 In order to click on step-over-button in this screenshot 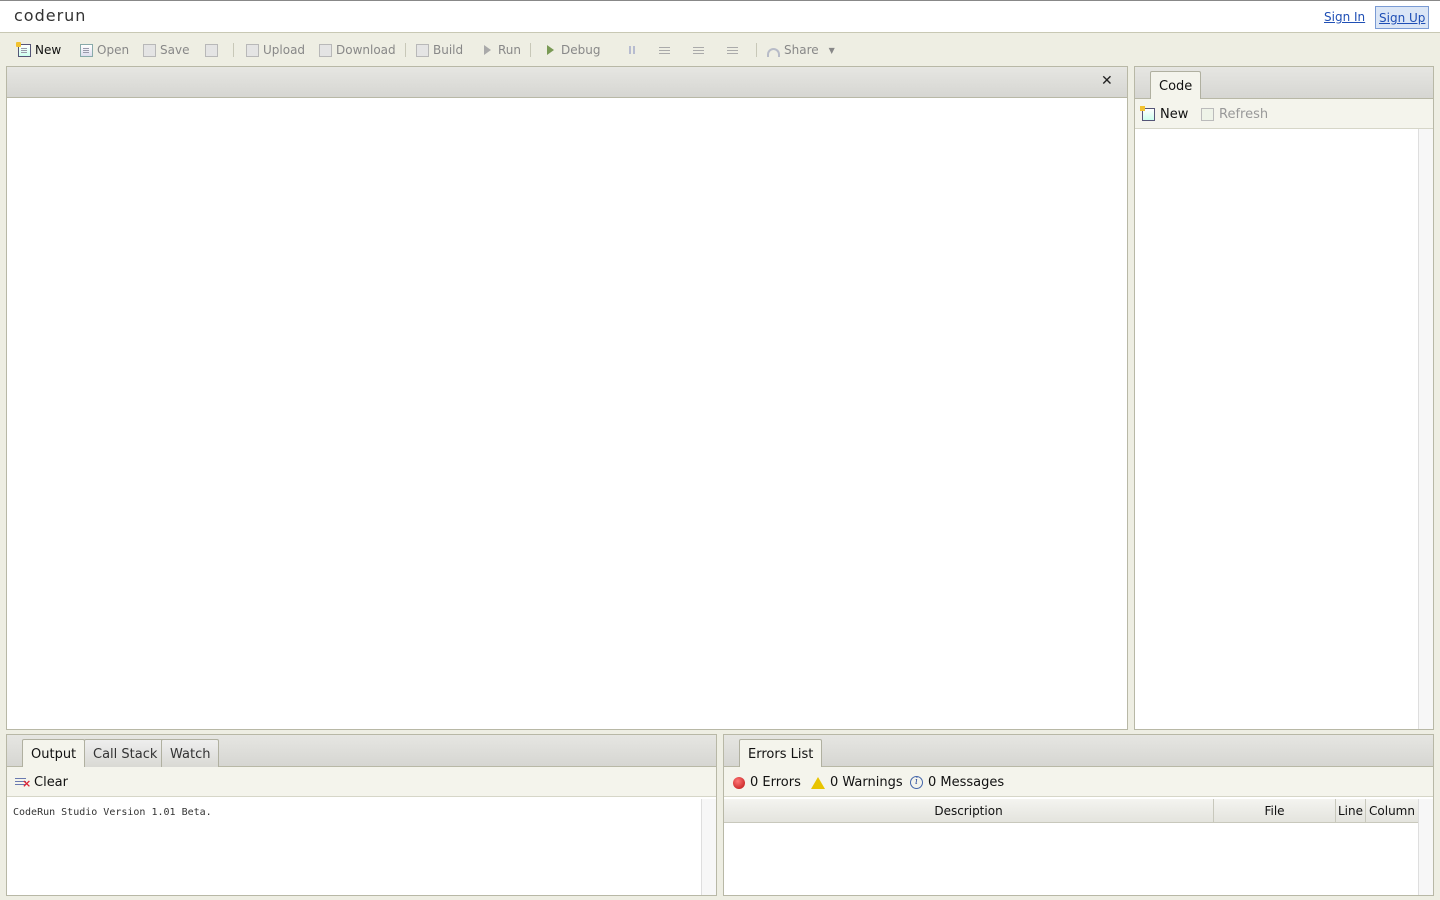, I will do `click(665, 50)`.